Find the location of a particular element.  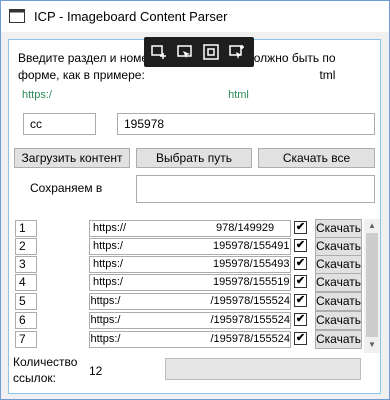

save-path-input is located at coordinates (255, 189).